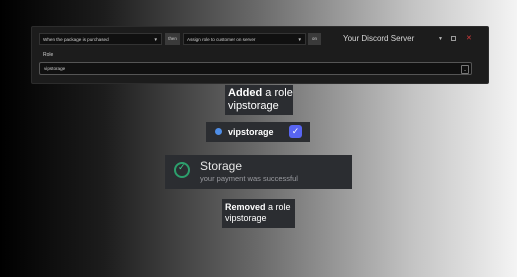 This screenshot has height=277, width=517. Describe the element at coordinates (253, 106) in the screenshot. I see `added-role-name: vipstorage` at that location.